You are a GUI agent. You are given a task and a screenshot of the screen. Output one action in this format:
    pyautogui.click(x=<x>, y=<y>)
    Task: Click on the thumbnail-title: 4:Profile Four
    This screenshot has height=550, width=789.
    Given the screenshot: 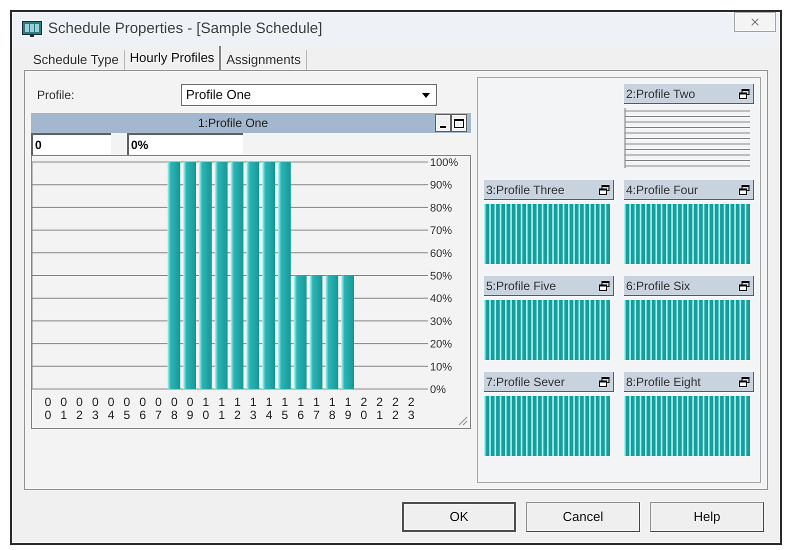 What is the action you would take?
    pyautogui.click(x=662, y=190)
    